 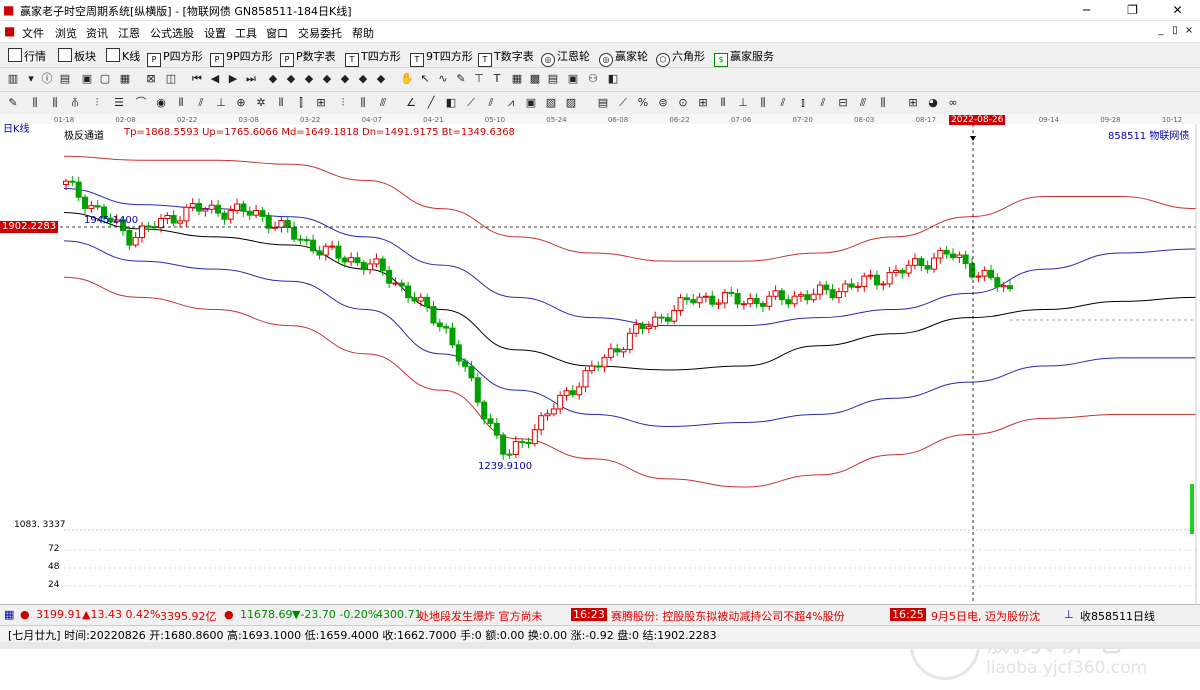 I want to click on news-item-1: 处地段发生爆炸 官方尚未, so click(x=480, y=616).